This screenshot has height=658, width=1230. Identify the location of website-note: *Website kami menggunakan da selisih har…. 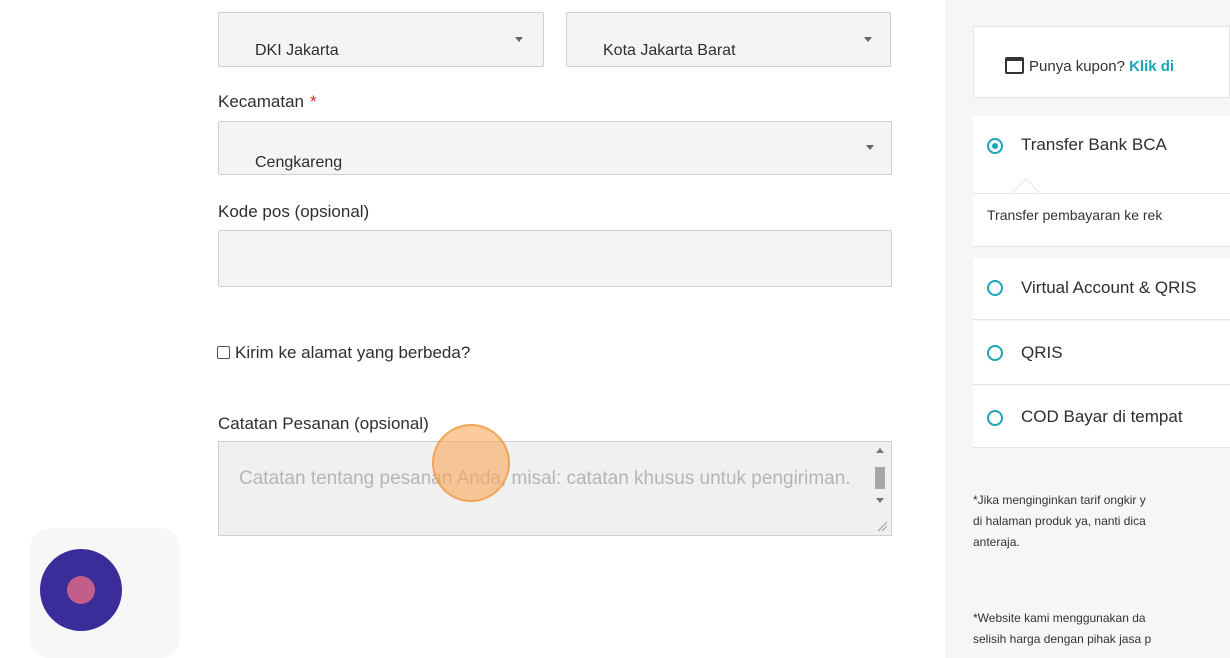
(1062, 629).